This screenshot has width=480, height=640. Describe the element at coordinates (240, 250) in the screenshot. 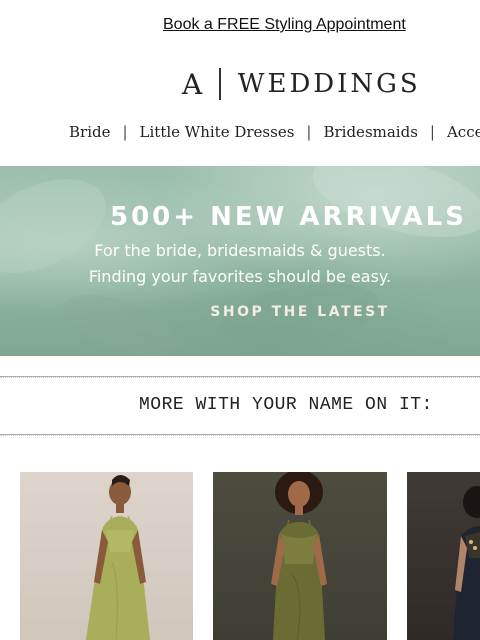

I see `hero-subline: For the bride, bridesmaids & guests.` at that location.